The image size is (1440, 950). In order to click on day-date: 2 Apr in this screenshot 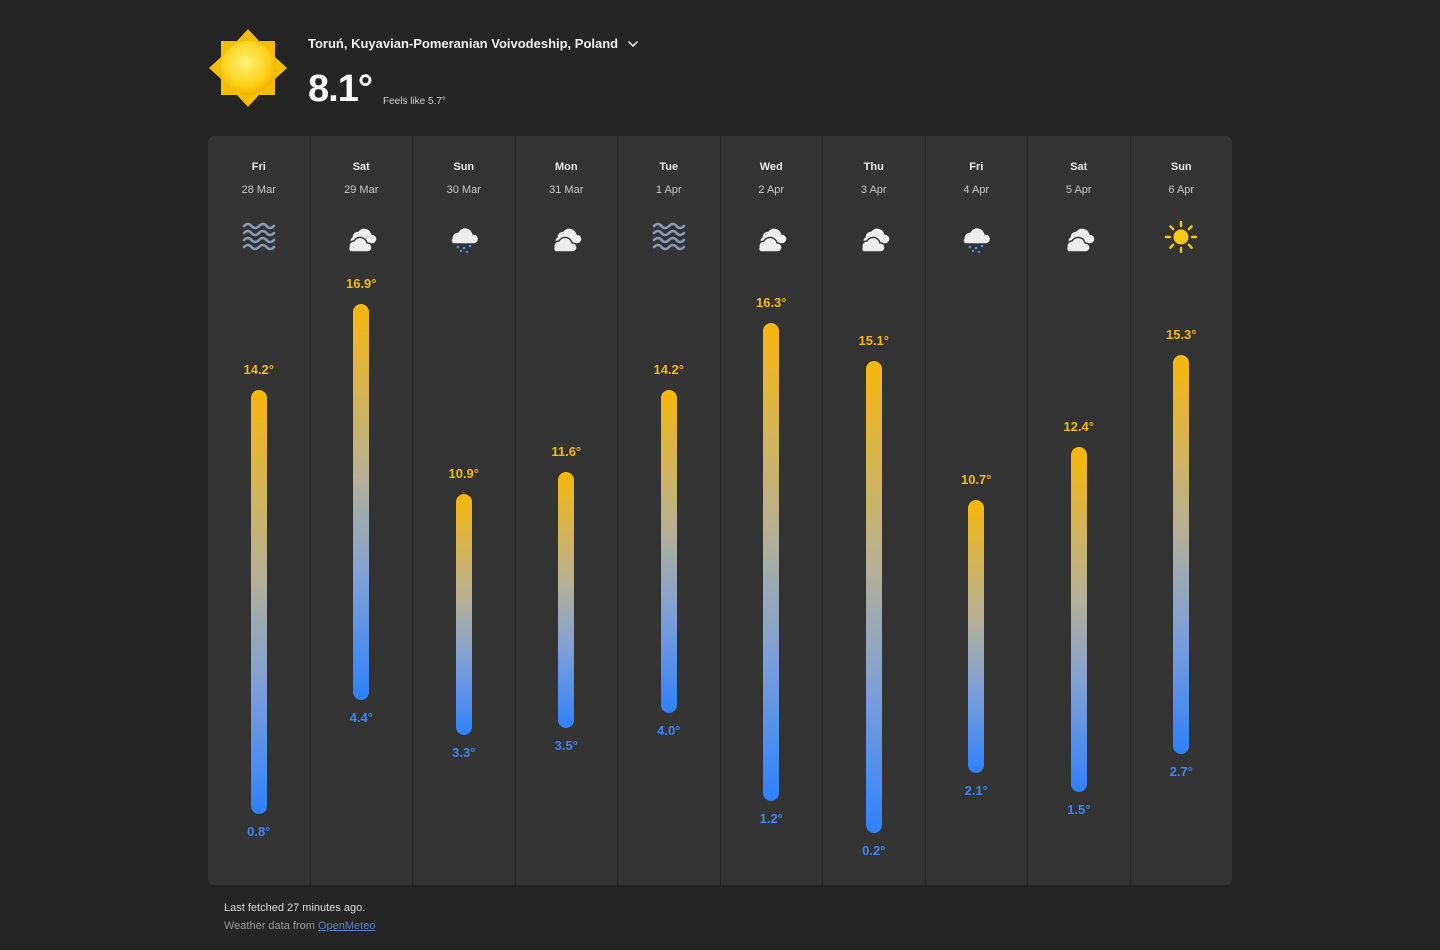, I will do `click(771, 190)`.